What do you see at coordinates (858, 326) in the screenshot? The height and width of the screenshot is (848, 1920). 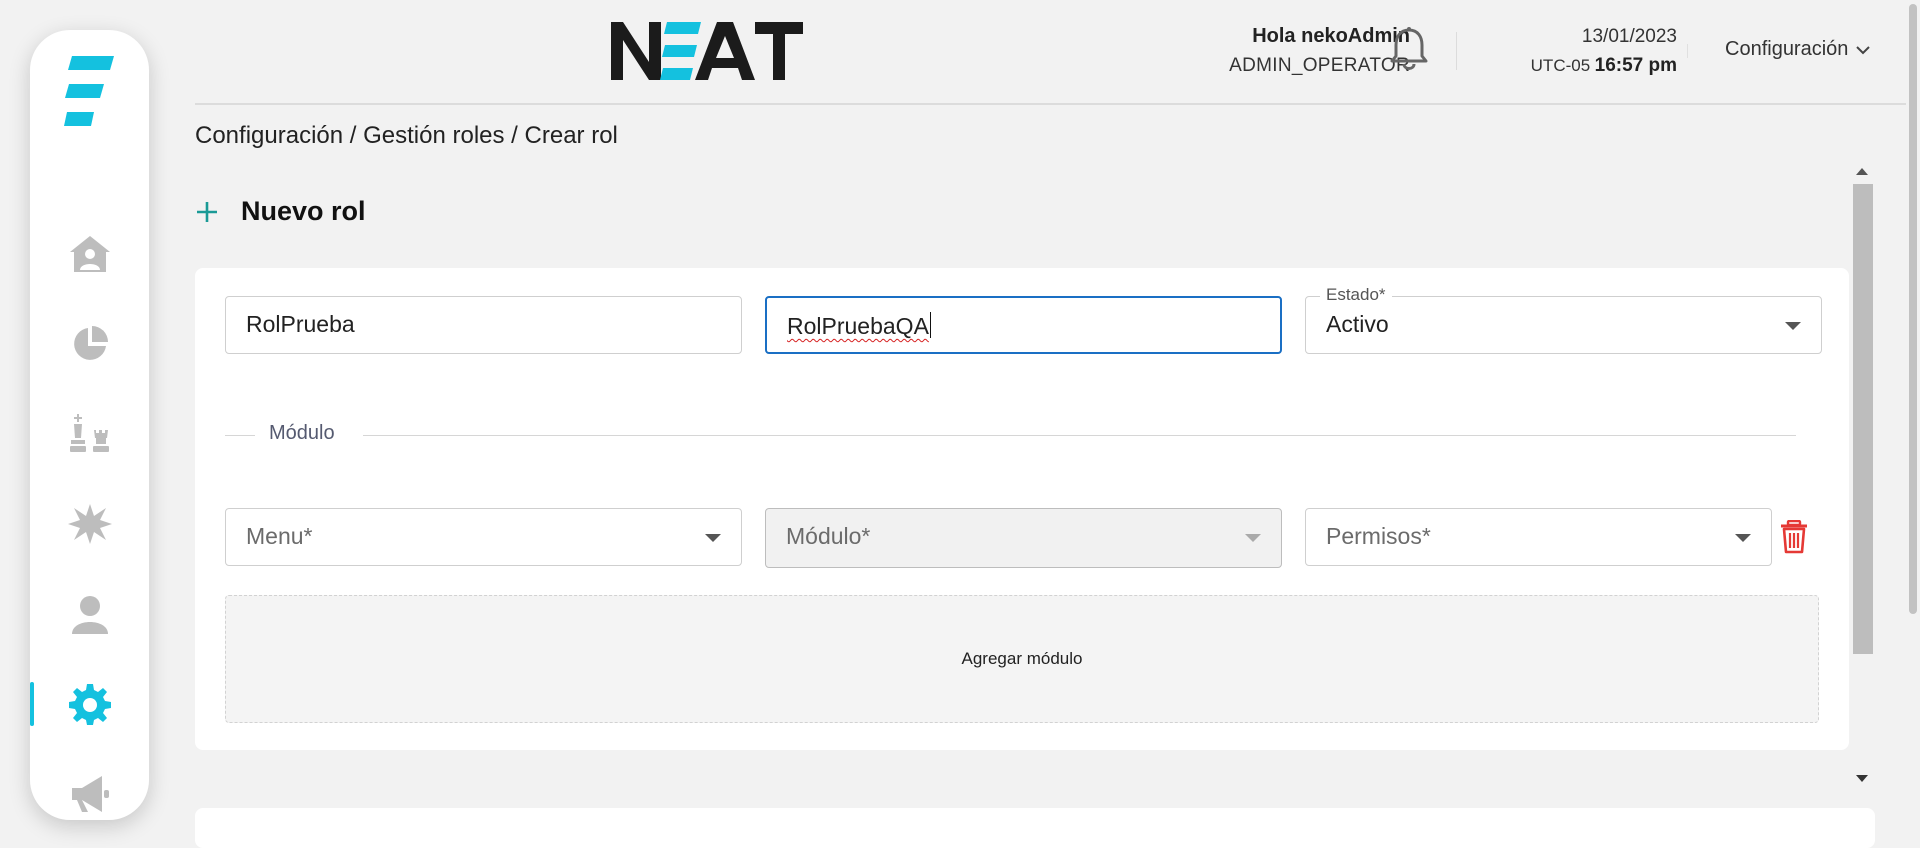 I see `role-description-value: RolPruebaQA` at bounding box center [858, 326].